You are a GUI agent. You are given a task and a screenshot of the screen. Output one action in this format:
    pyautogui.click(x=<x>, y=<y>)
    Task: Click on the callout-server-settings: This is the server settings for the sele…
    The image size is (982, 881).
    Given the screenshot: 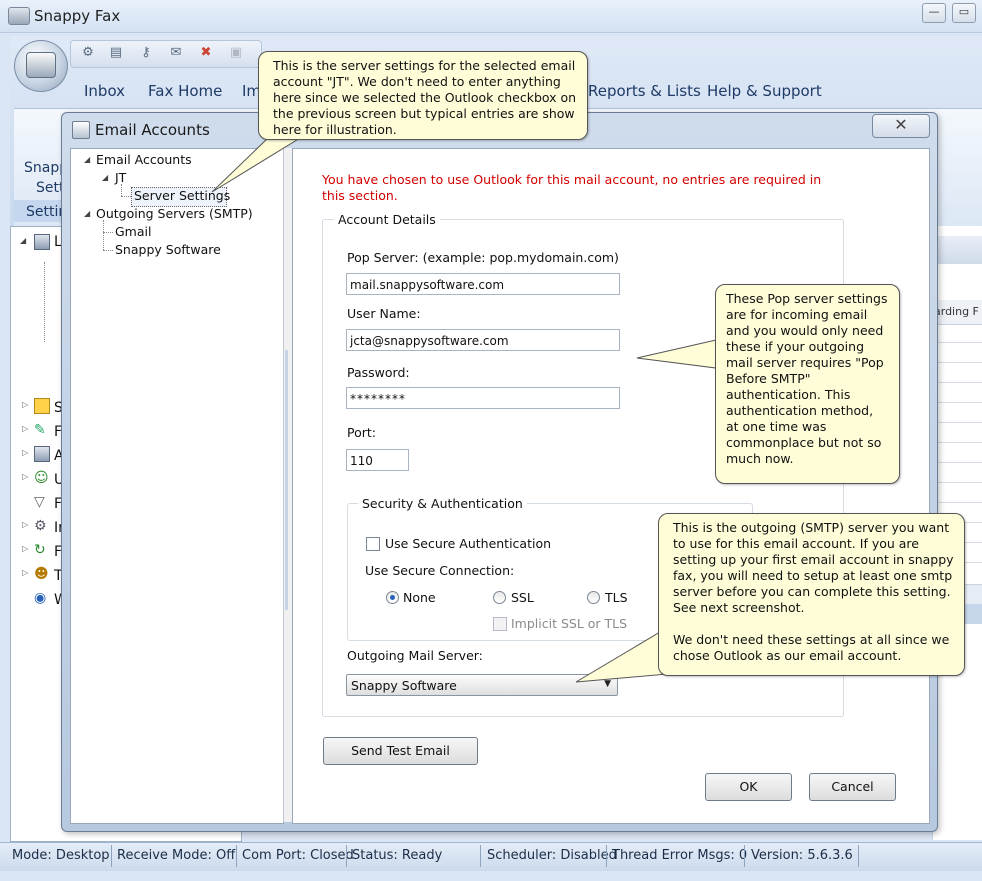 What is the action you would take?
    pyautogui.click(x=423, y=95)
    